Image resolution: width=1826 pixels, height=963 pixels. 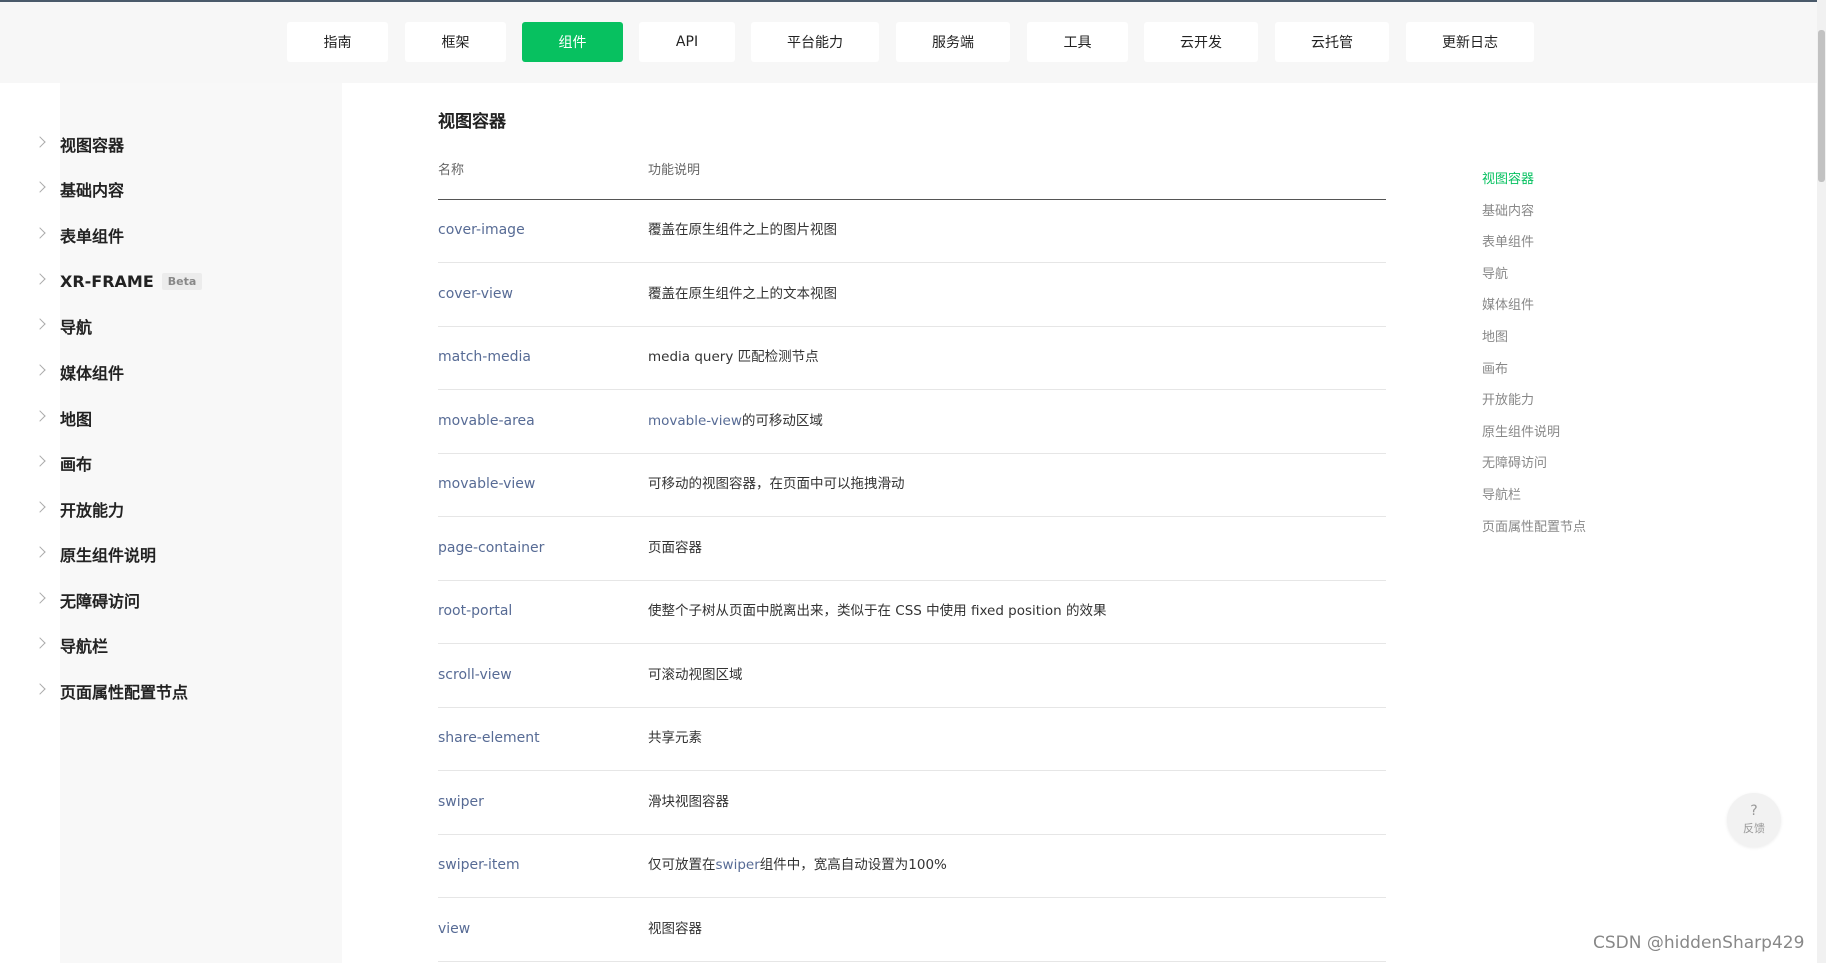 What do you see at coordinates (742, 294) in the screenshot?
I see `component-description: 覆盖在原生组件之上的文本视图` at bounding box center [742, 294].